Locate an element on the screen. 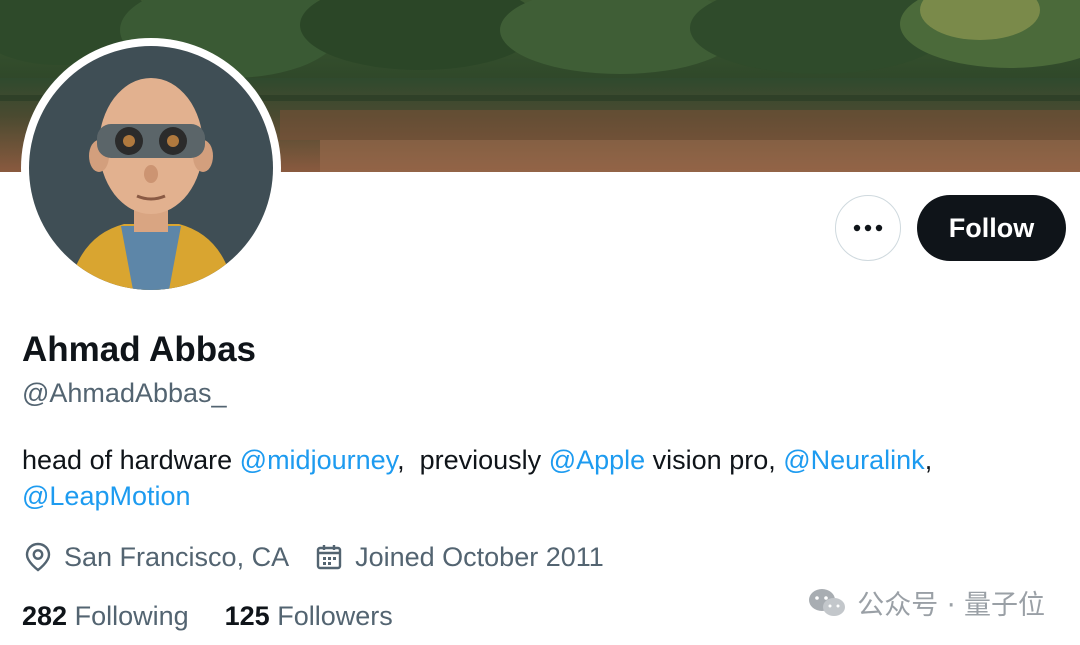 The image size is (1080, 645). location-item: San Francisco, CA is located at coordinates (155, 557).